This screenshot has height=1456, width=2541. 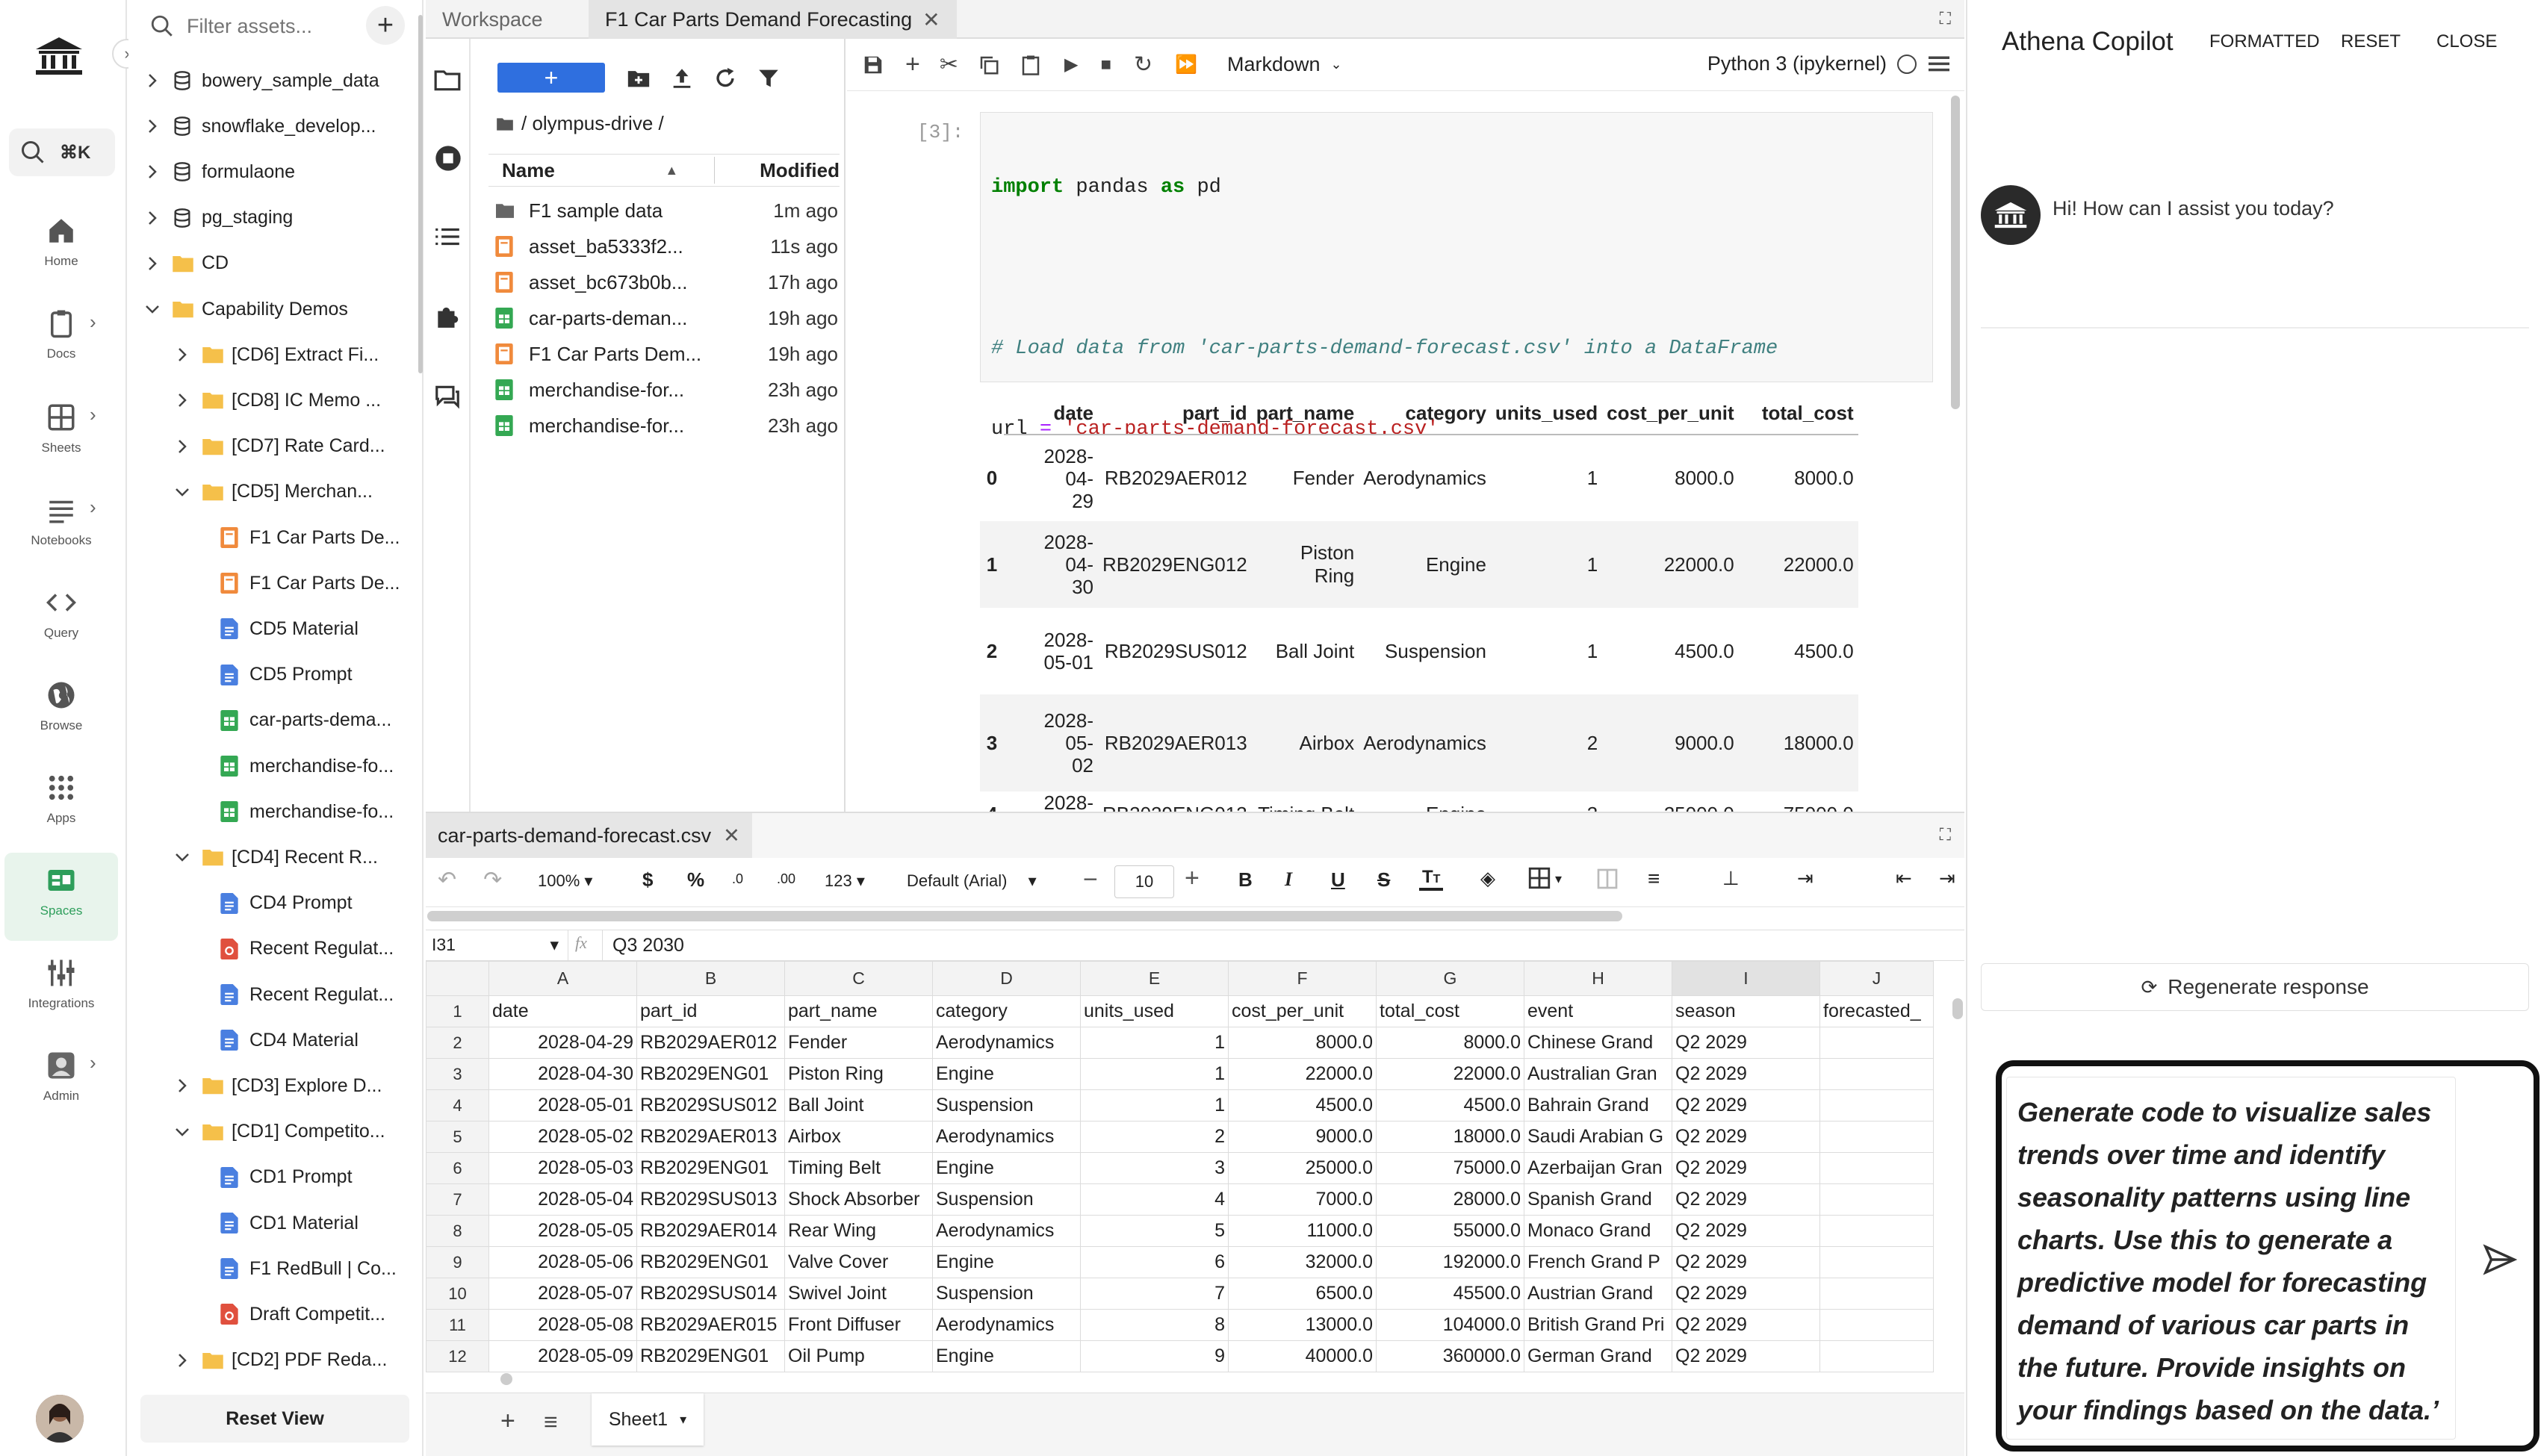 What do you see at coordinates (648, 1419) in the screenshot?
I see `sheet-tab-sheet1: Sheet1 ▾` at bounding box center [648, 1419].